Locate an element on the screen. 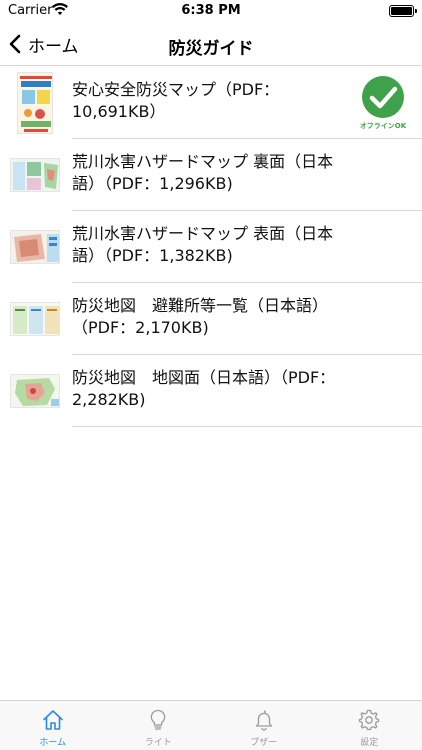 The image size is (422, 750). tab-bar: ホーム ライト ブザー 設定 is located at coordinates (211, 725).